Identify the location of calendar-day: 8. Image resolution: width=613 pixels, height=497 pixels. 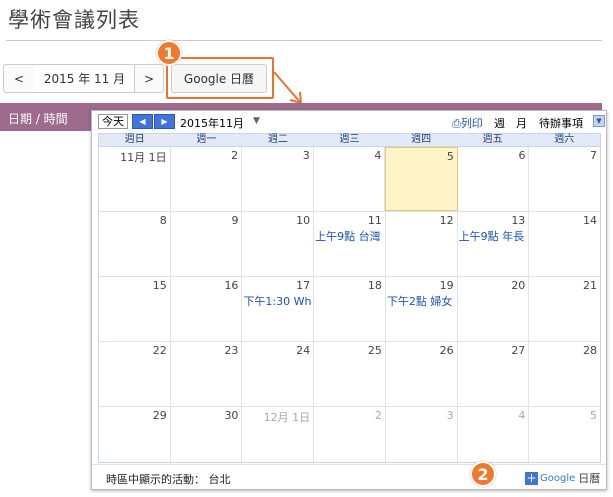
(135, 244).